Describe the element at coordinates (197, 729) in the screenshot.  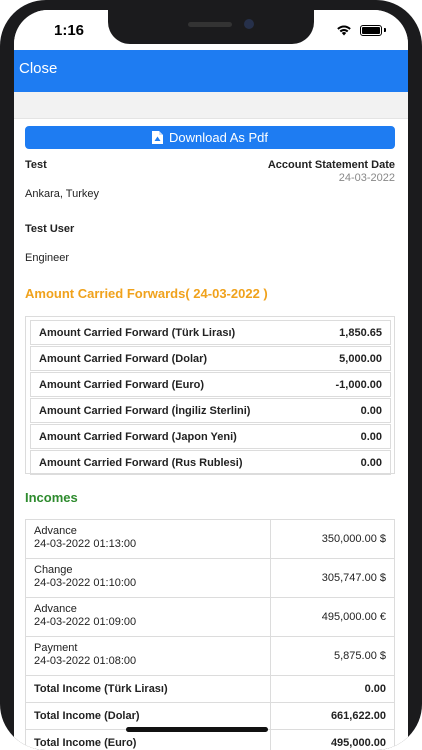
I see `home-indicator` at that location.